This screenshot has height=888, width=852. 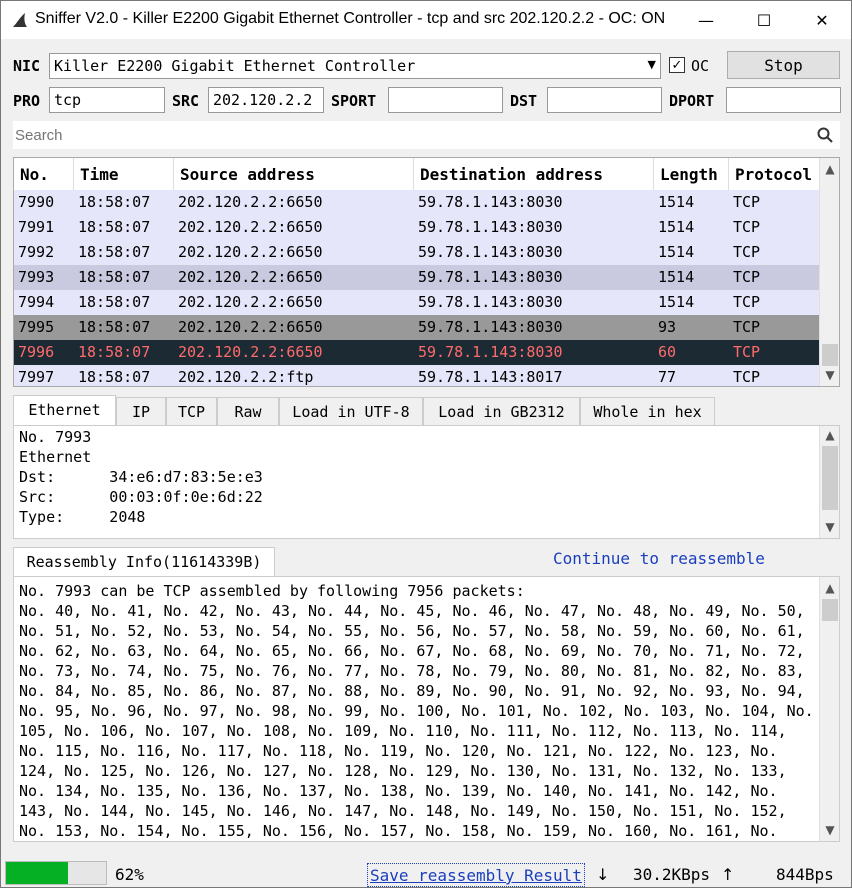 I want to click on continue-reassemble-label: Continue to reassemble, so click(x=659, y=558).